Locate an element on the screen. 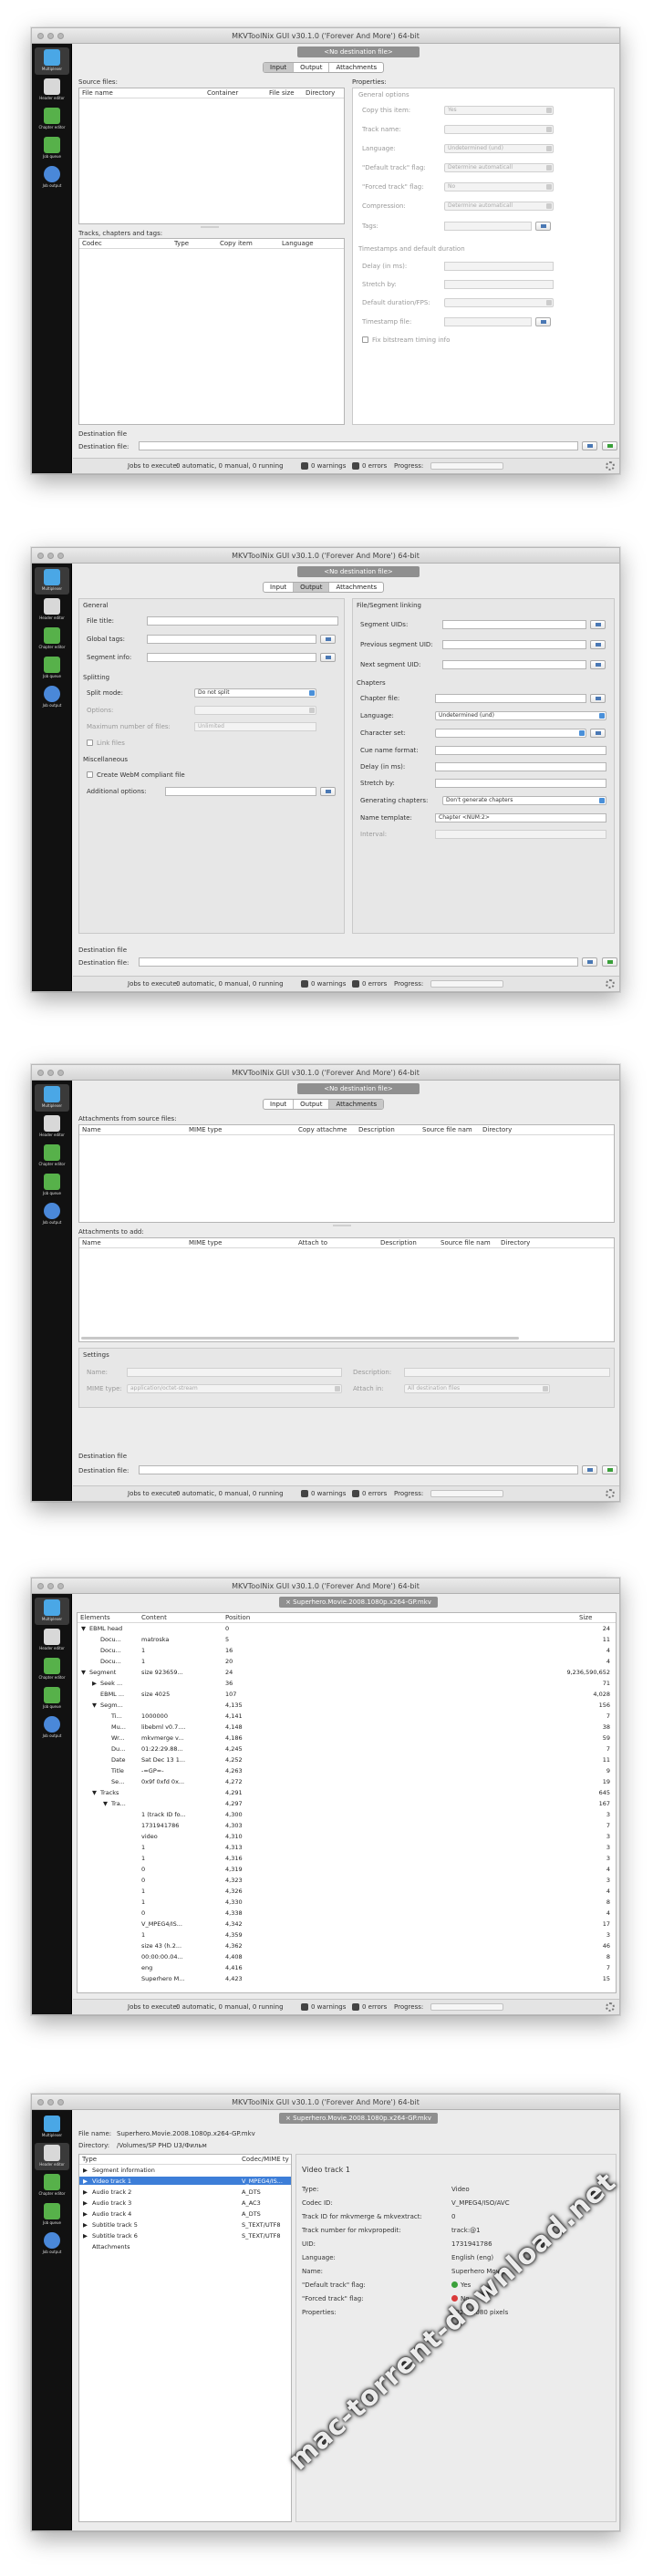  mime-type-select: application/octet-stream is located at coordinates (234, 1388).